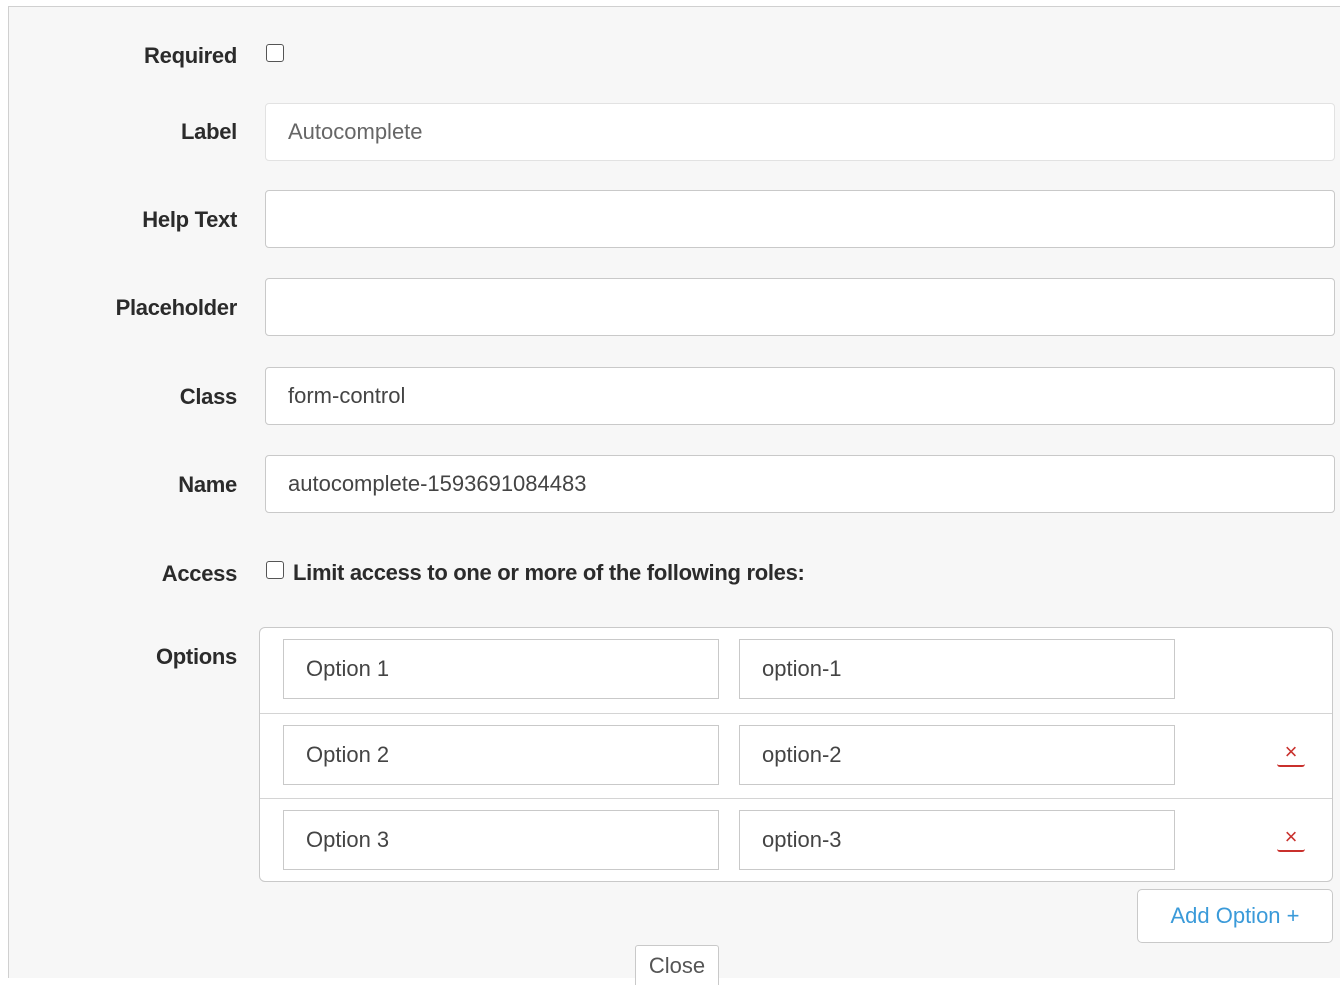 This screenshot has width=1340, height=985. I want to click on option-row: Option 1 option-1, so click(796, 670).